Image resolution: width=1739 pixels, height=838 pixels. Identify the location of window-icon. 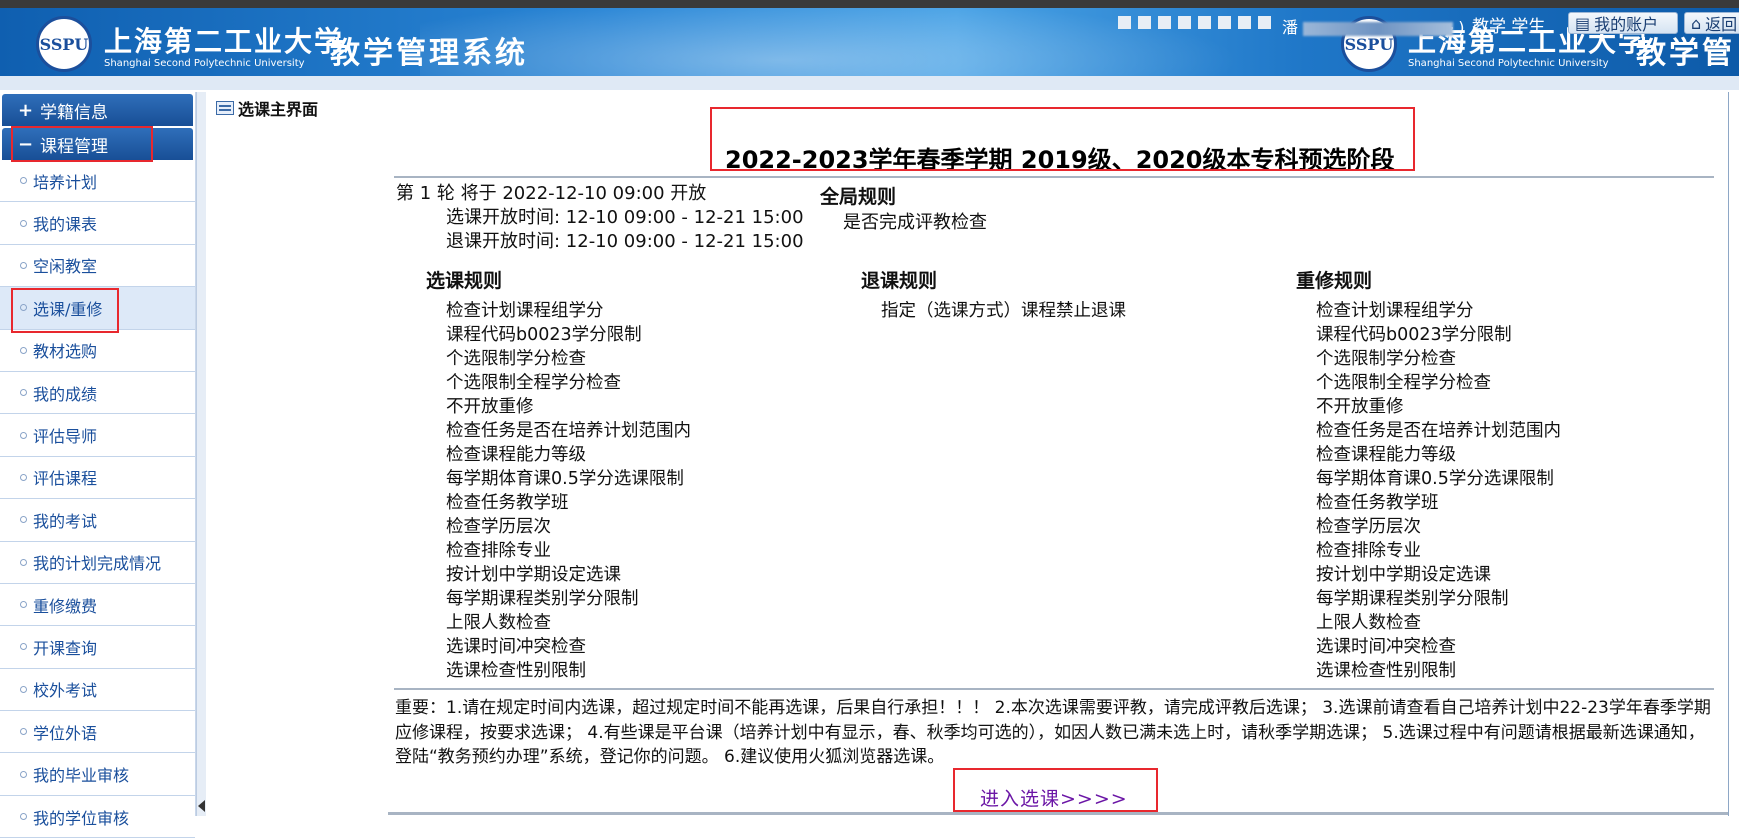
(225, 108).